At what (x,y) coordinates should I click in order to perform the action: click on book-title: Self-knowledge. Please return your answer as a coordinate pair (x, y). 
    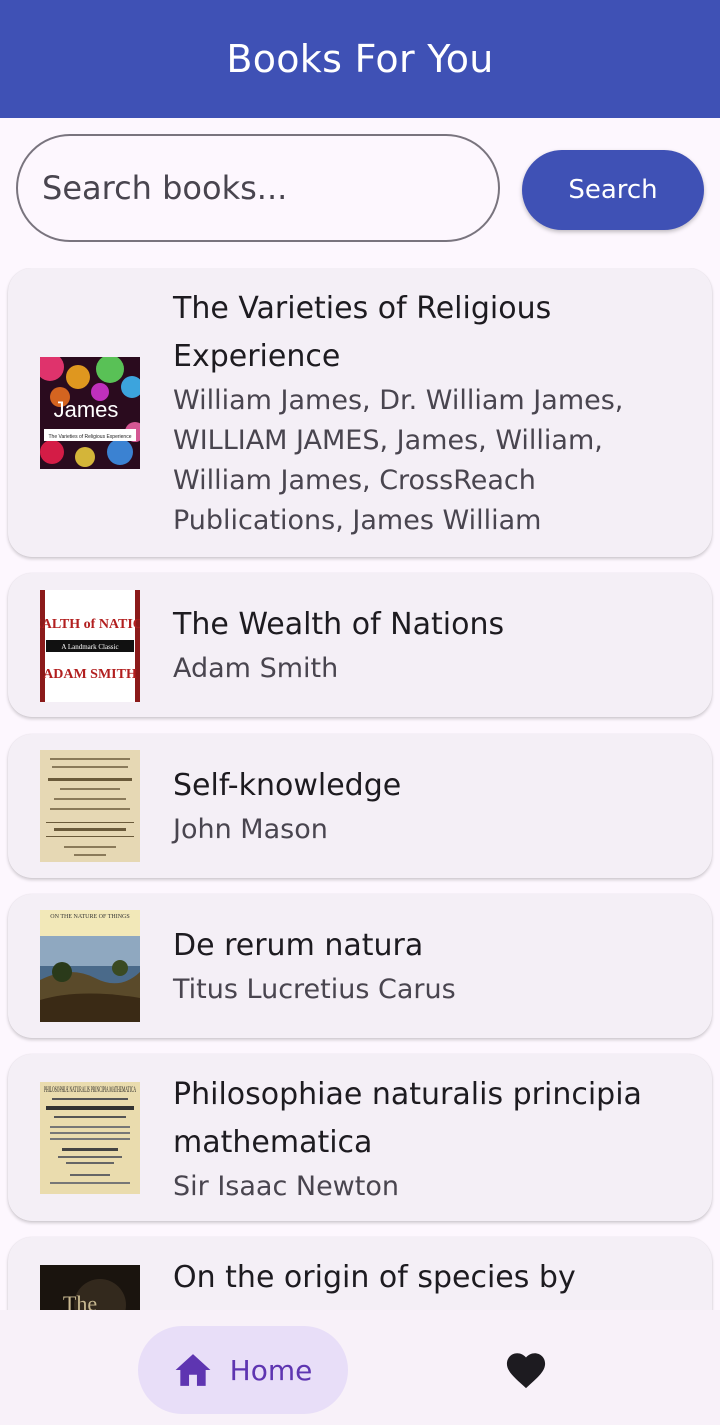
    Looking at the image, I should click on (287, 785).